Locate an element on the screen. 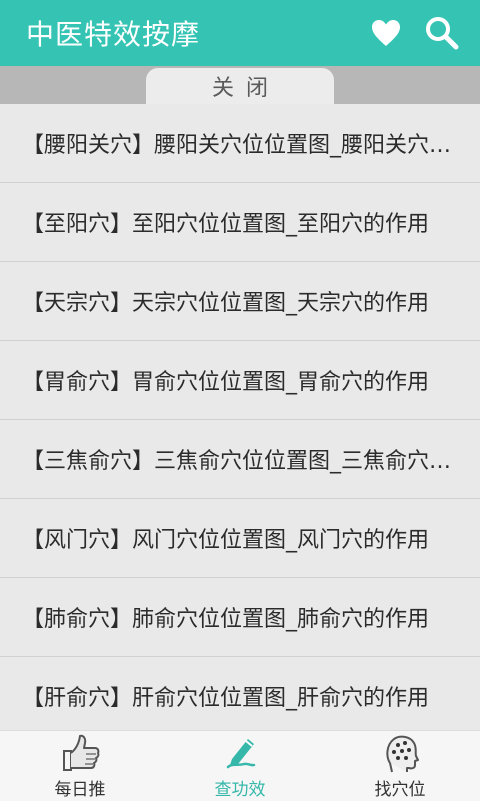 This screenshot has width=480, height=801. pen-icon is located at coordinates (240, 753).